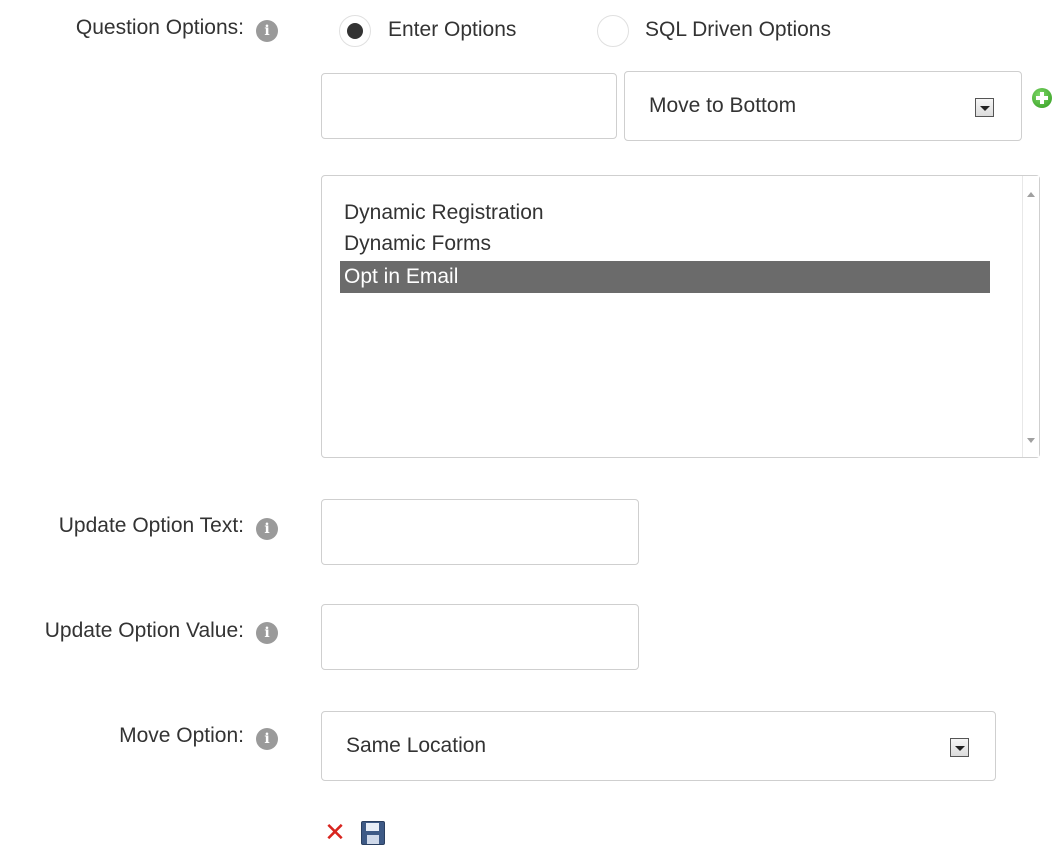 The image size is (1053, 859). I want to click on enter-options-radio, so click(355, 31).